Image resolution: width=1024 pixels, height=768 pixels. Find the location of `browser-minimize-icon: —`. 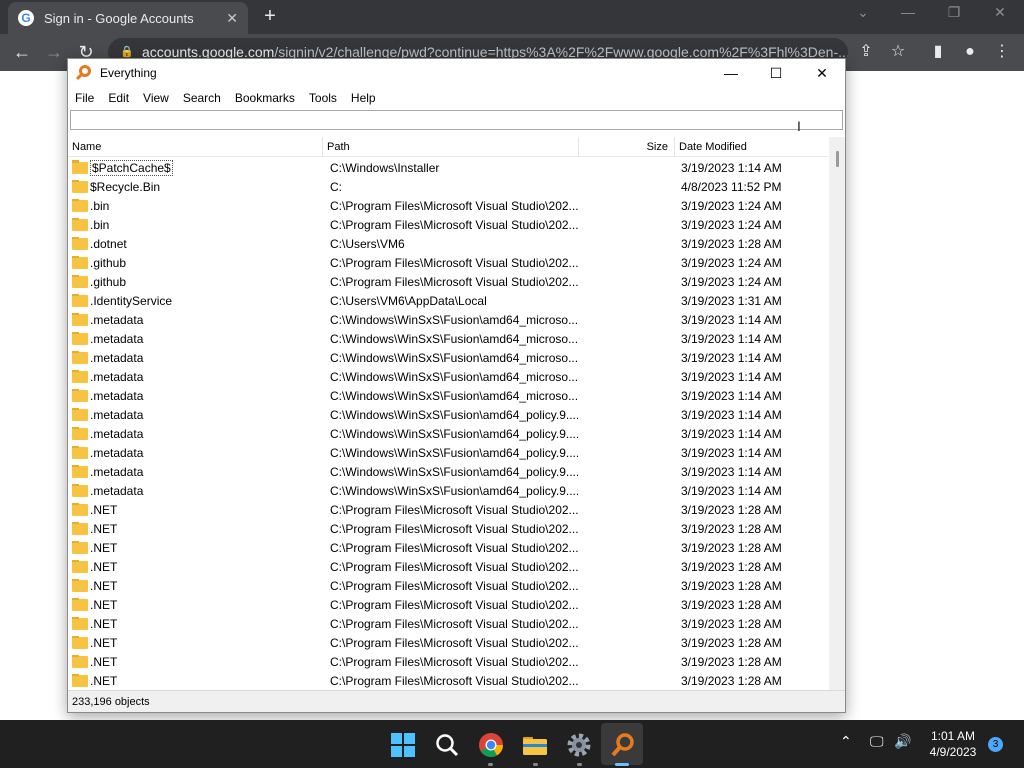

browser-minimize-icon: — is located at coordinates (908, 12).